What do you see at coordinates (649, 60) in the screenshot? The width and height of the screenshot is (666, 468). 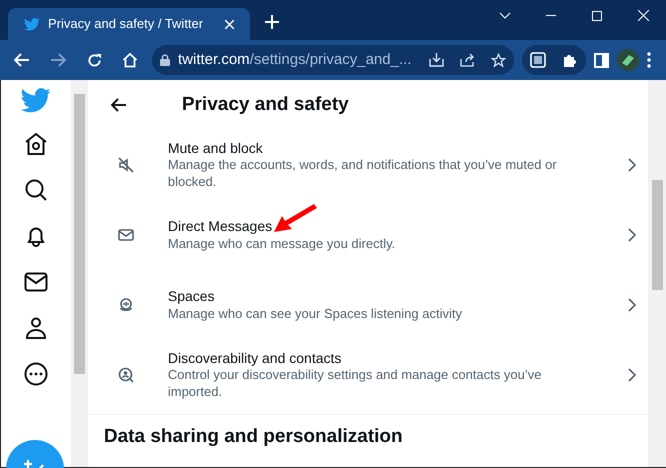 I see `menu-icon` at bounding box center [649, 60].